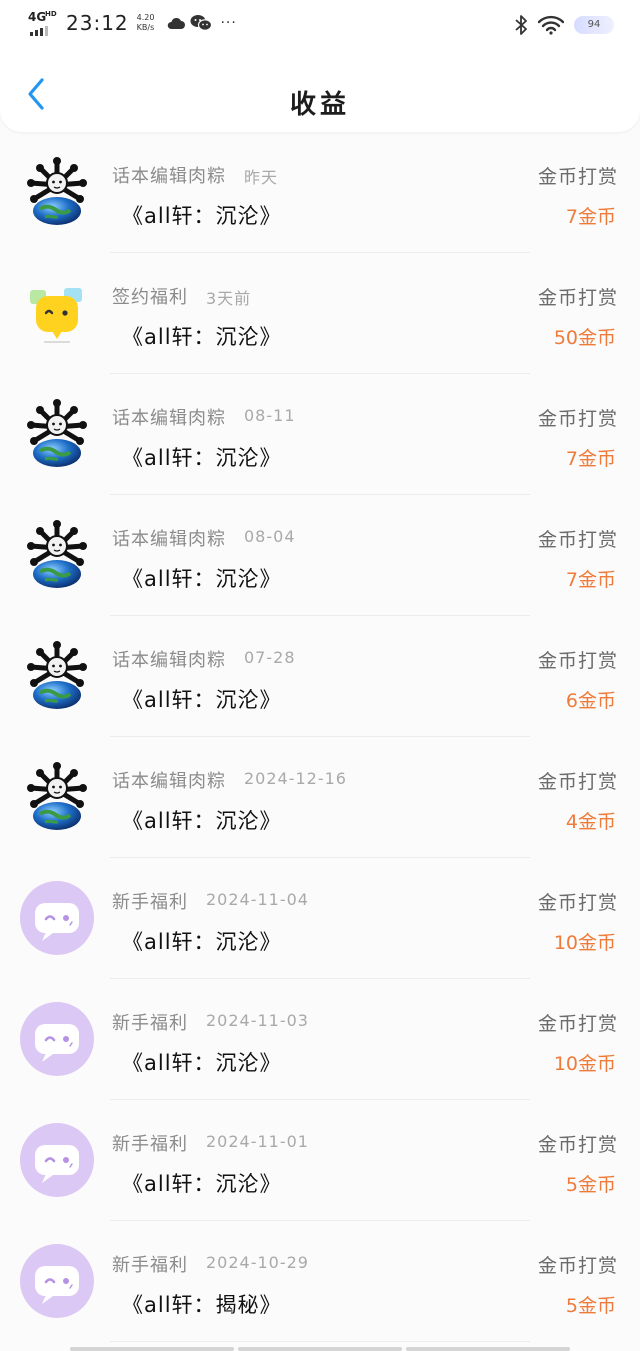 This screenshot has height=1351, width=640. I want to click on income-record-row: 新手福利 2024-11-03 《all轩：沉沦》 金币打赏 10金币, so click(320, 1039).